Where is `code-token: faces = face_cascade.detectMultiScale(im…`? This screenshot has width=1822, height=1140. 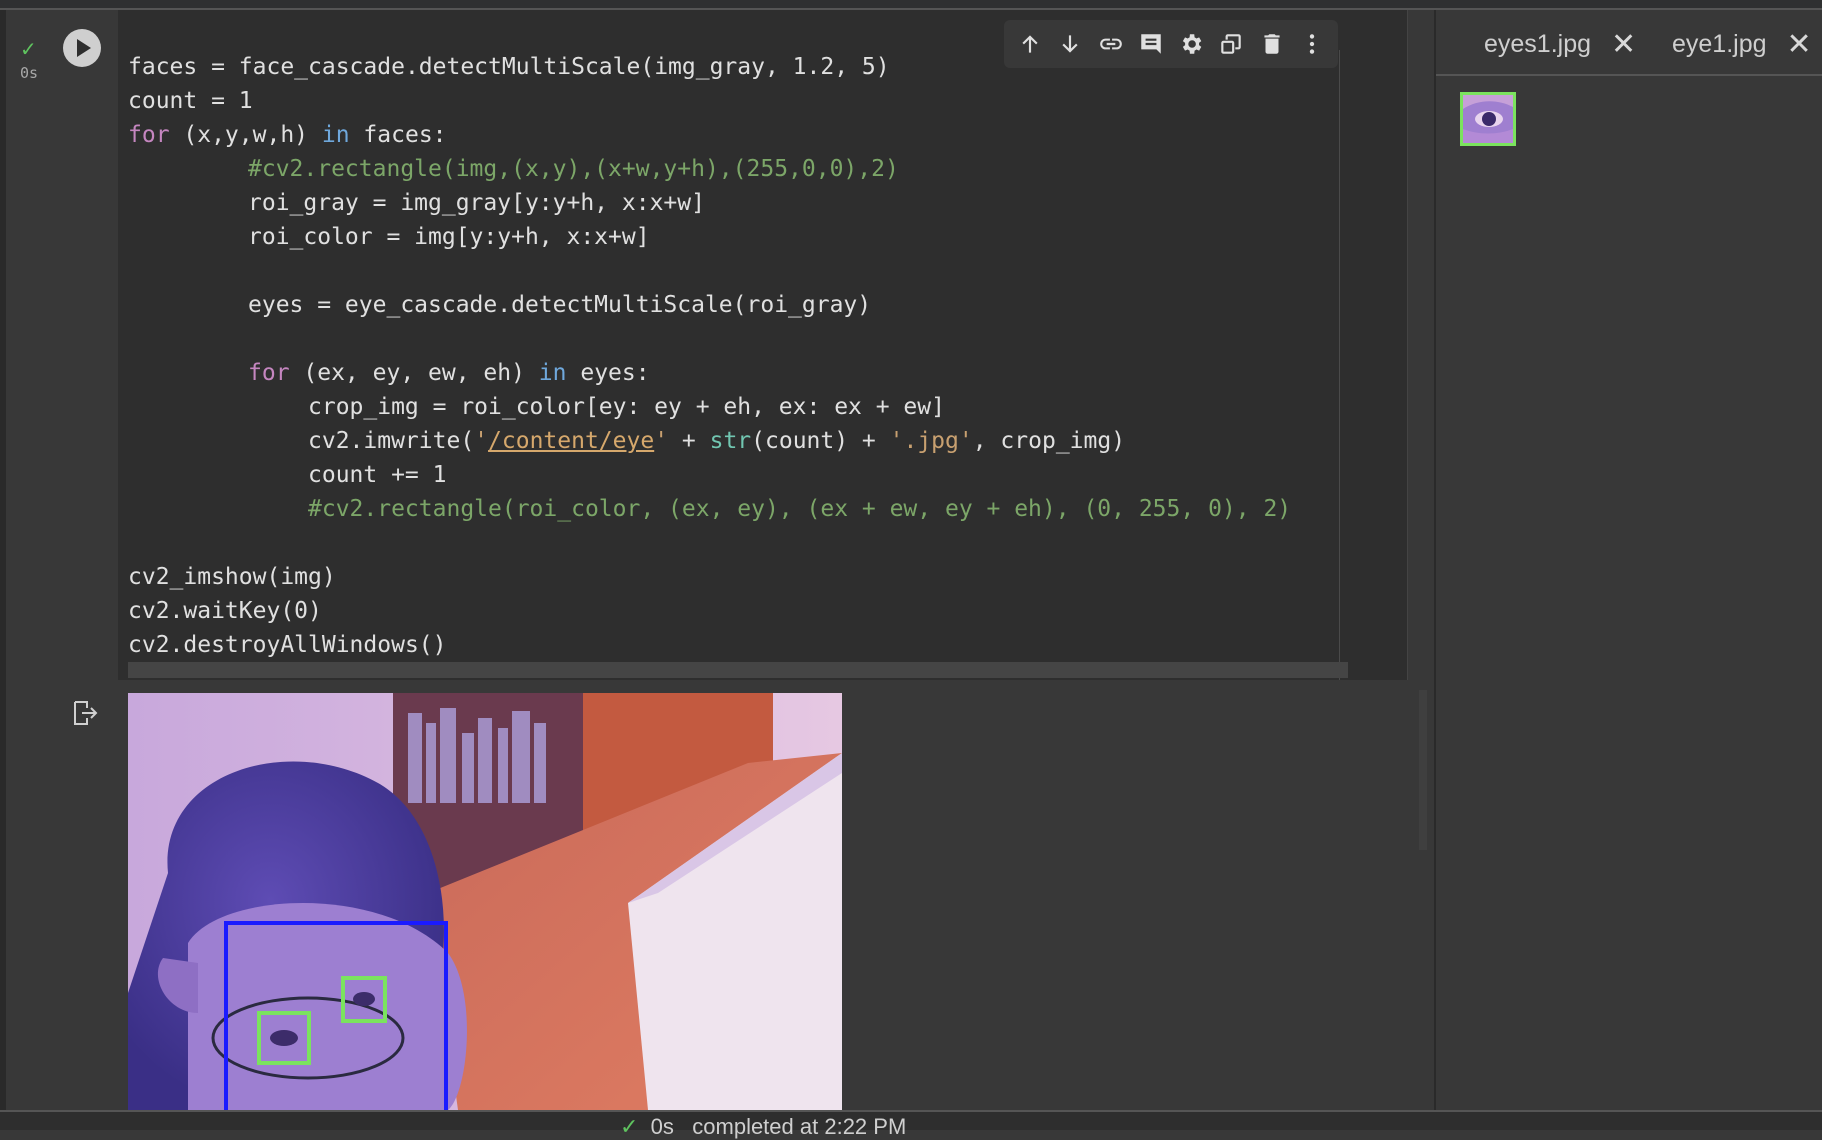 code-token: faces = face_cascade.detectMultiScale(im… is located at coordinates (509, 67).